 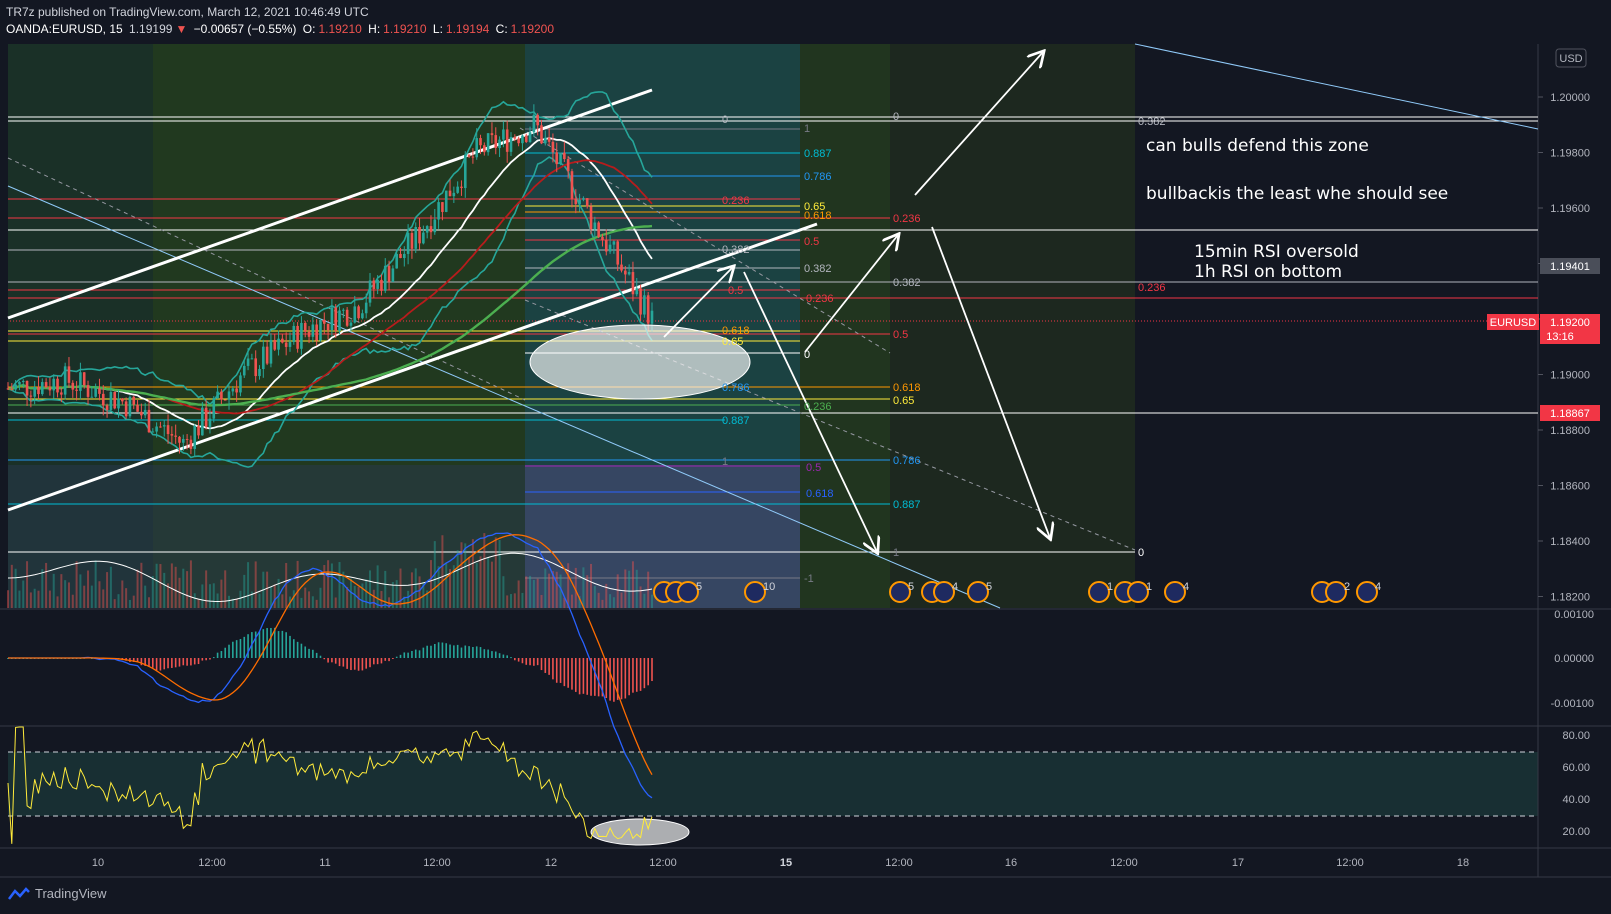 I want to click on macd-pane, so click(x=773, y=667).